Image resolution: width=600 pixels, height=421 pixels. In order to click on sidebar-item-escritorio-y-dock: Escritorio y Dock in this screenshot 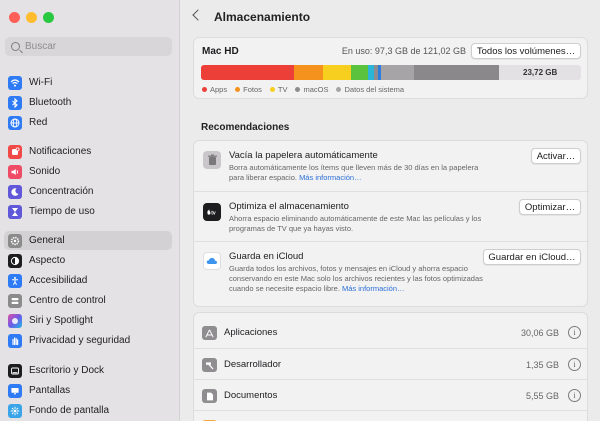, I will do `click(88, 370)`.